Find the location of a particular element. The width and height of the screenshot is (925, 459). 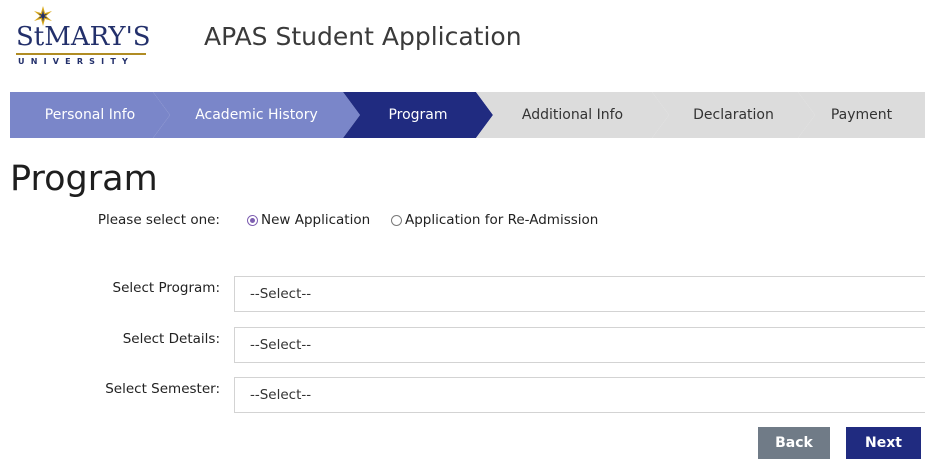

step-label: Personal Info is located at coordinates (90, 115).